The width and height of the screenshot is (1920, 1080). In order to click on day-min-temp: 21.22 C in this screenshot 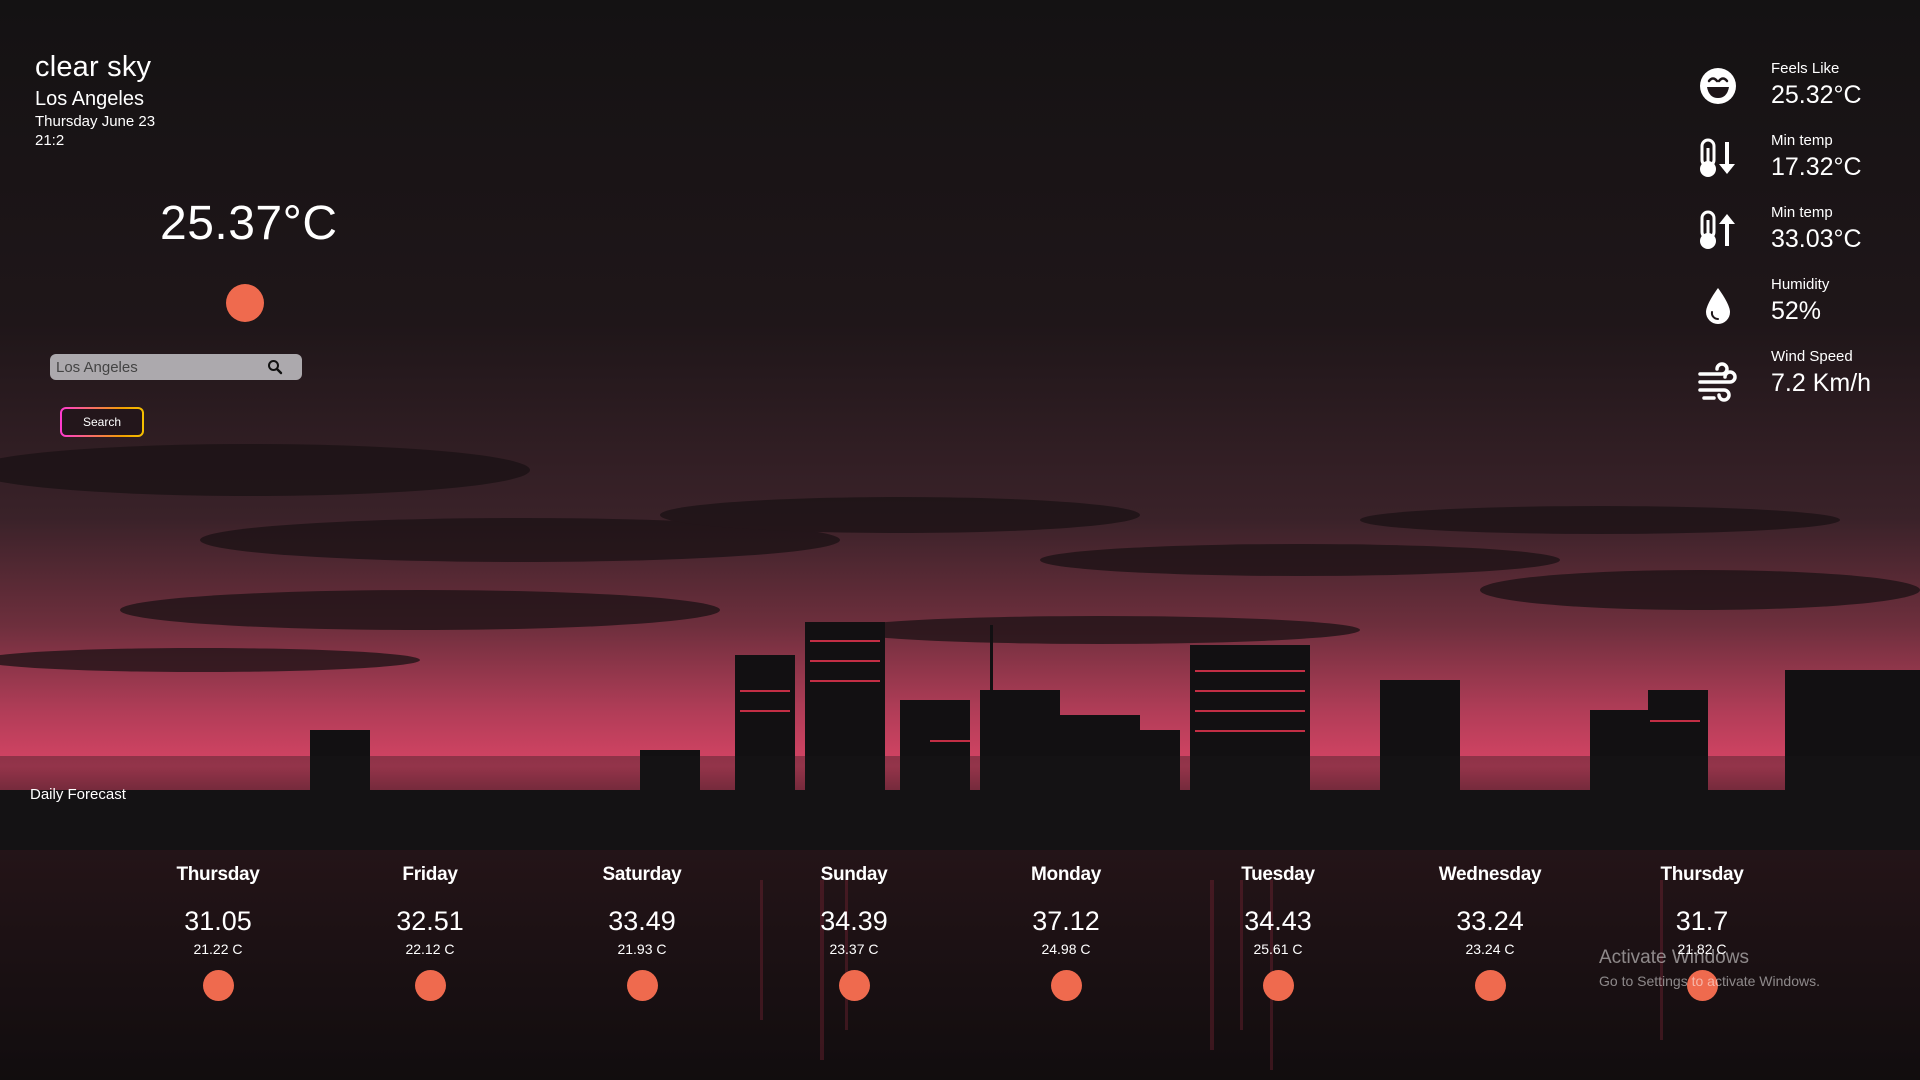, I will do `click(218, 949)`.